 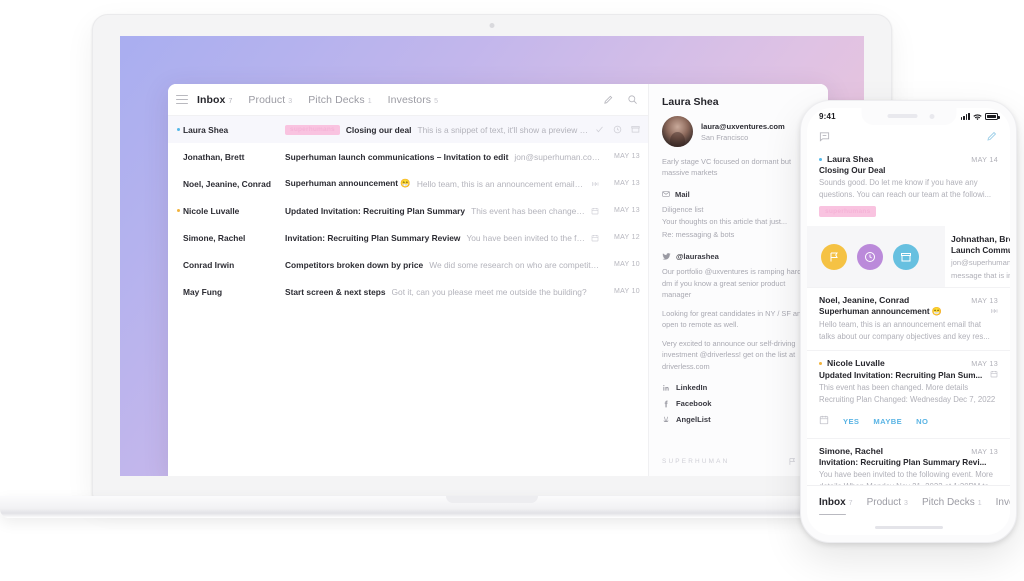 I want to click on row-meta: MAY 10, so click(x=621, y=291).